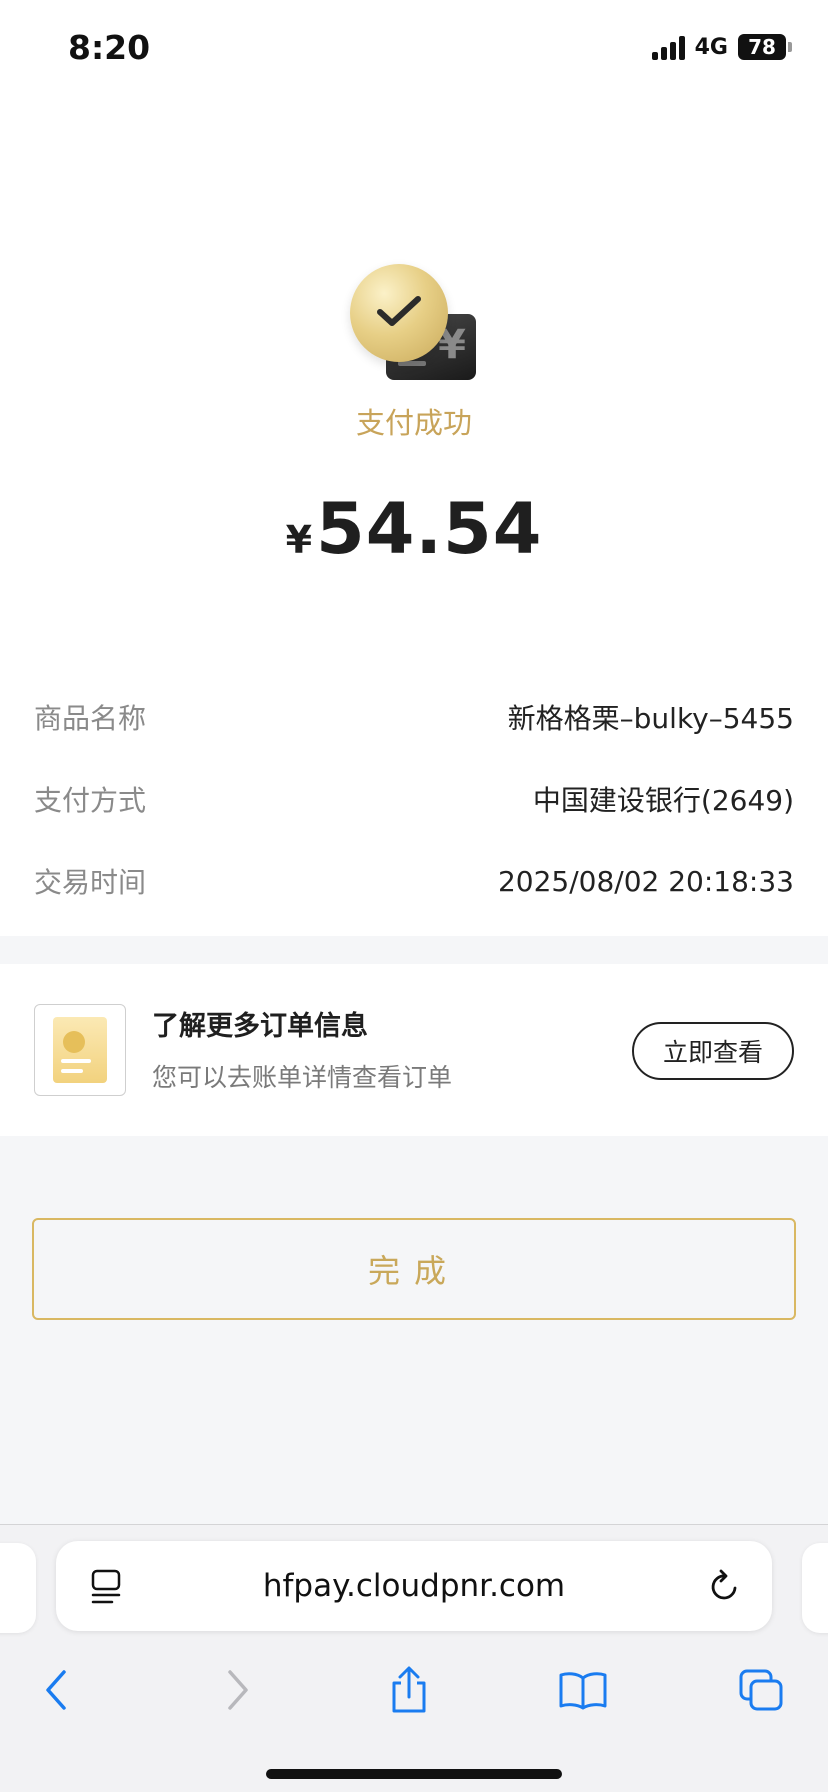  I want to click on order-info-card: 了解更多订单信息 您可以去账单详情查看订单 立即查看, so click(414, 1050).